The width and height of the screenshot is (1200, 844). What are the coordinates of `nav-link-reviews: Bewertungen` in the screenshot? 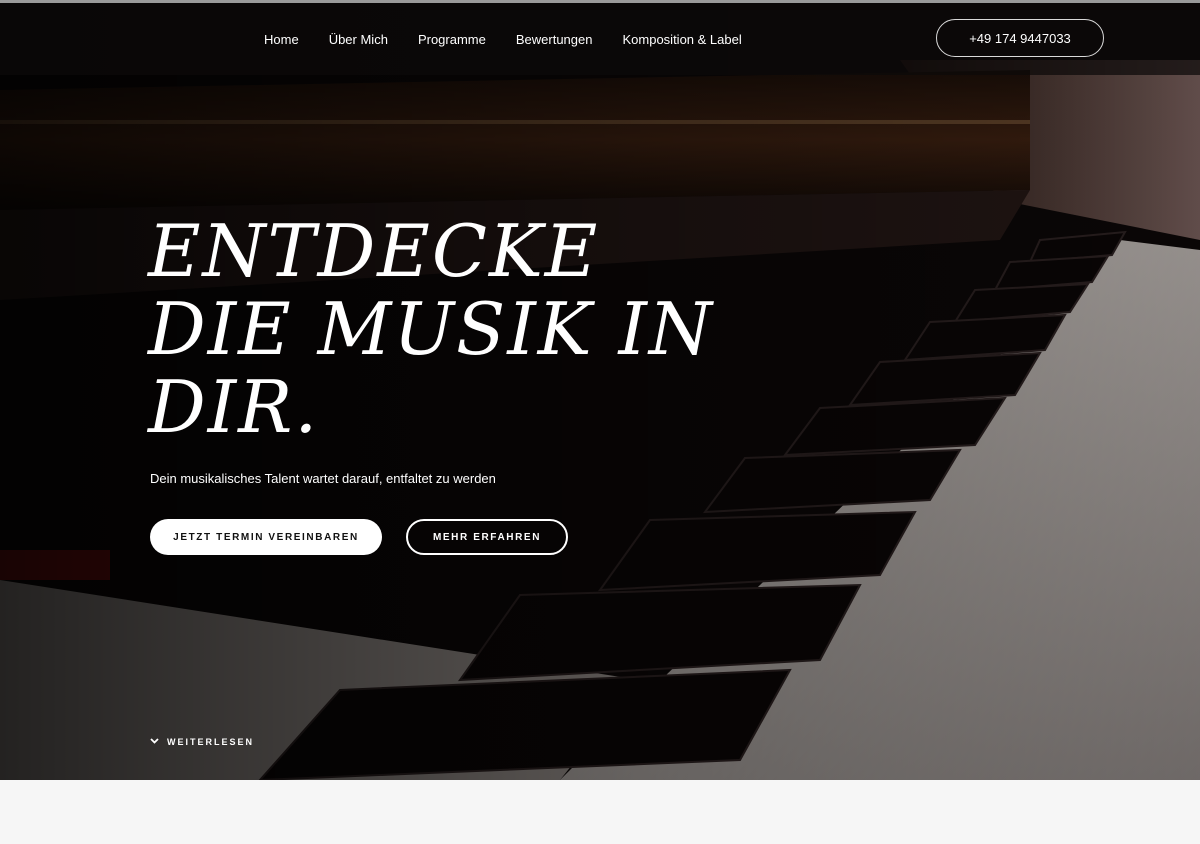 It's located at (554, 39).